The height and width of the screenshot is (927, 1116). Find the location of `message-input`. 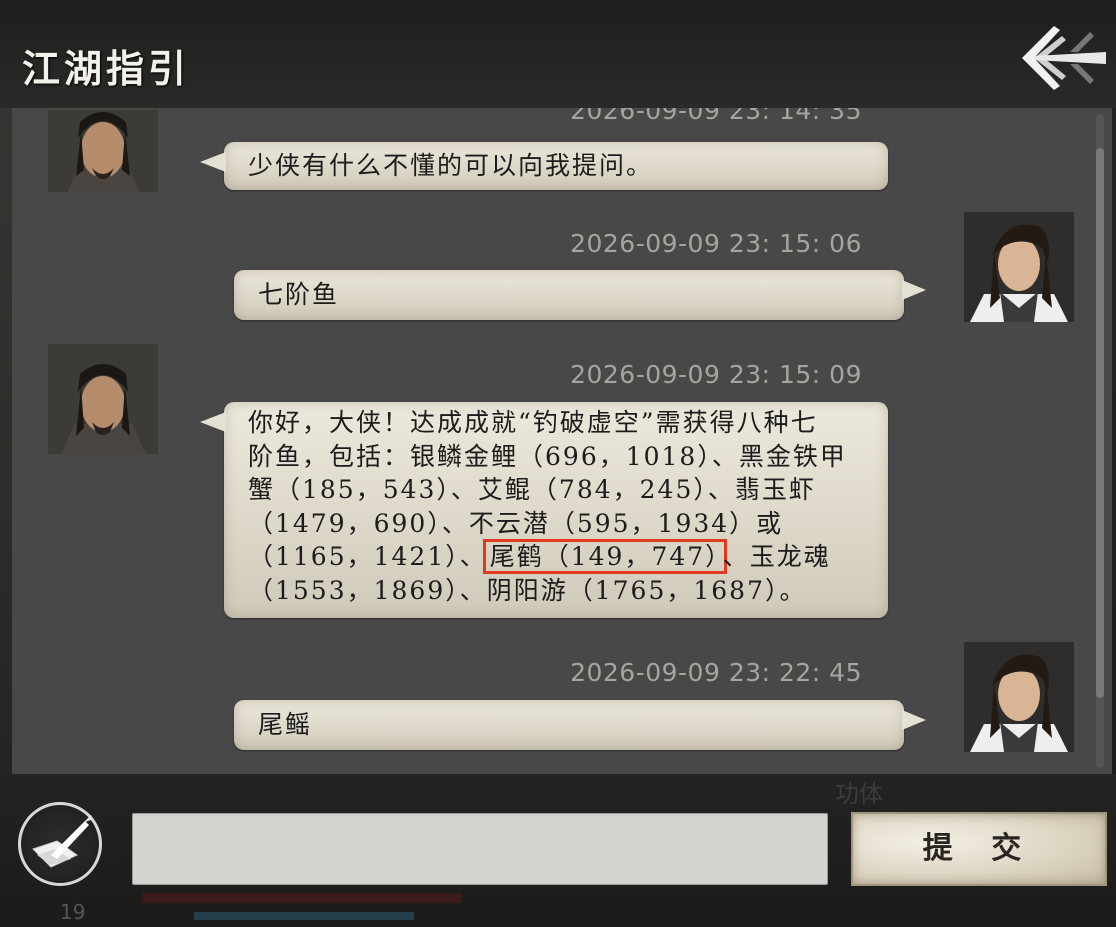

message-input is located at coordinates (480, 849).